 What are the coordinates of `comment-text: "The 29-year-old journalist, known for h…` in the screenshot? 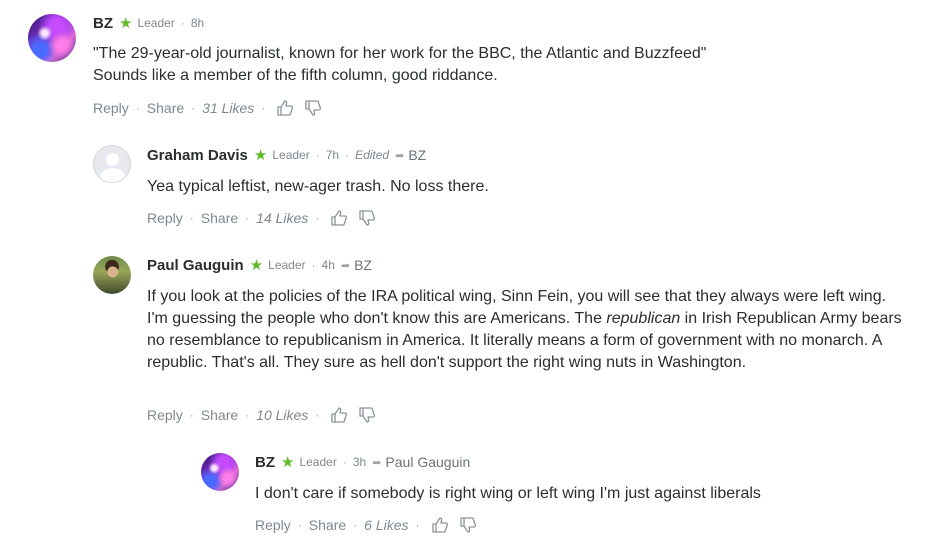 It's located at (493, 65).